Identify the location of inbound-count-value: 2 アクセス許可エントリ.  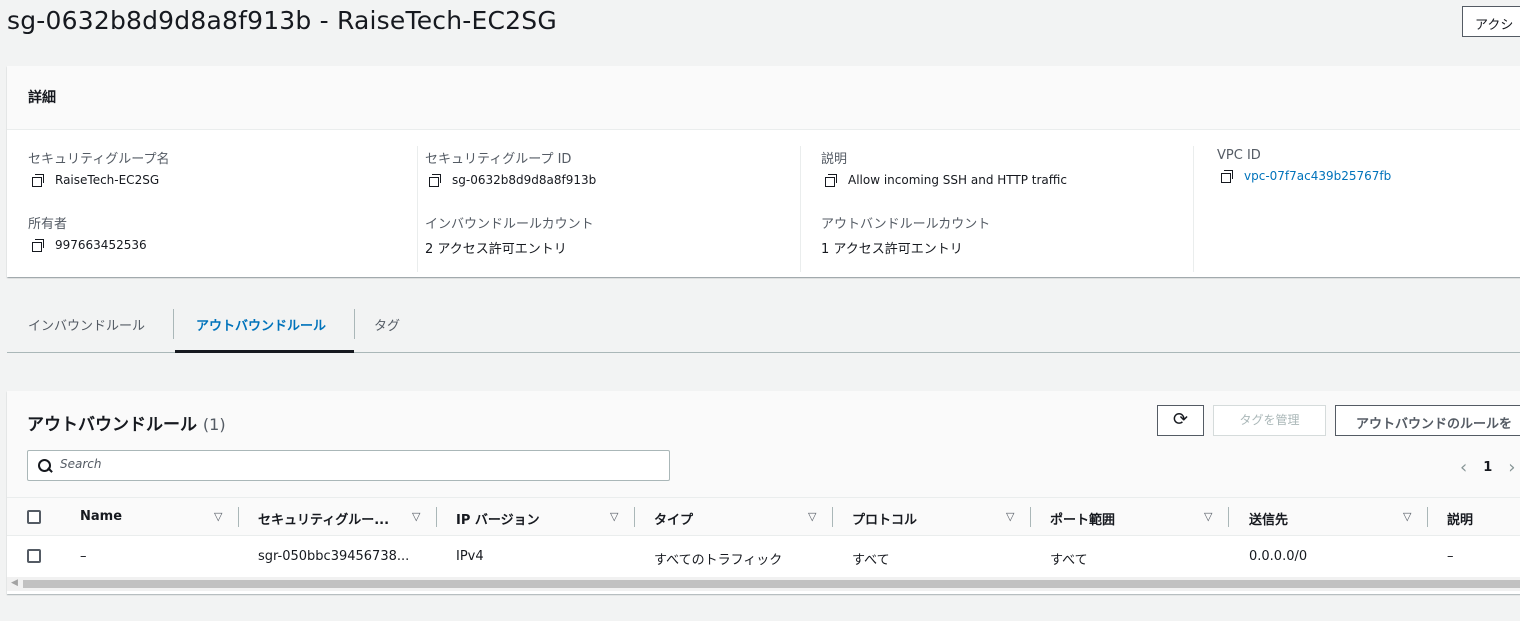
(496, 249).